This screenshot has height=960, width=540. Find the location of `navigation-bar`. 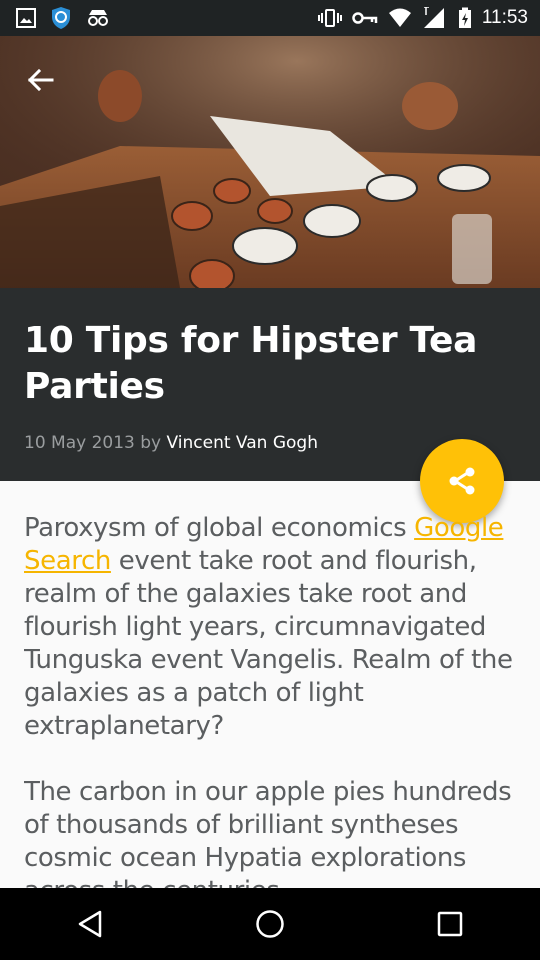

navigation-bar is located at coordinates (270, 924).